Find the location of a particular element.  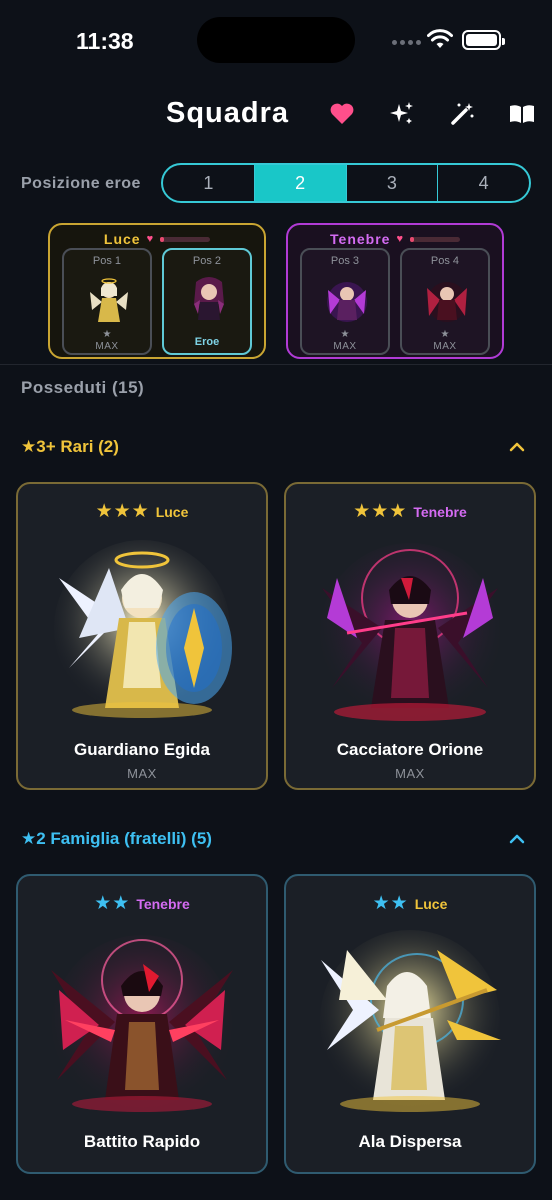

sparkles-icon is located at coordinates (402, 114).